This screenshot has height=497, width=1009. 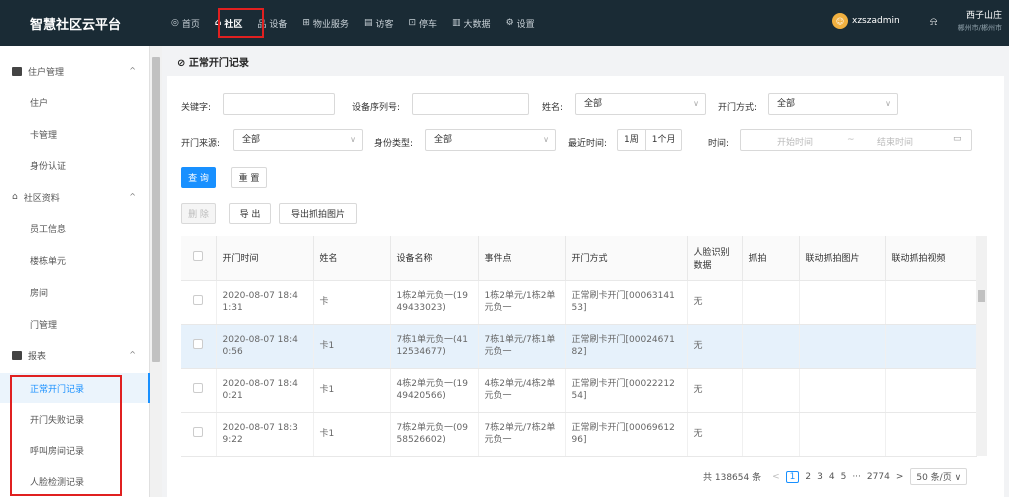 What do you see at coordinates (198, 213) in the screenshot?
I see `delete-button: 删 除` at bounding box center [198, 213].